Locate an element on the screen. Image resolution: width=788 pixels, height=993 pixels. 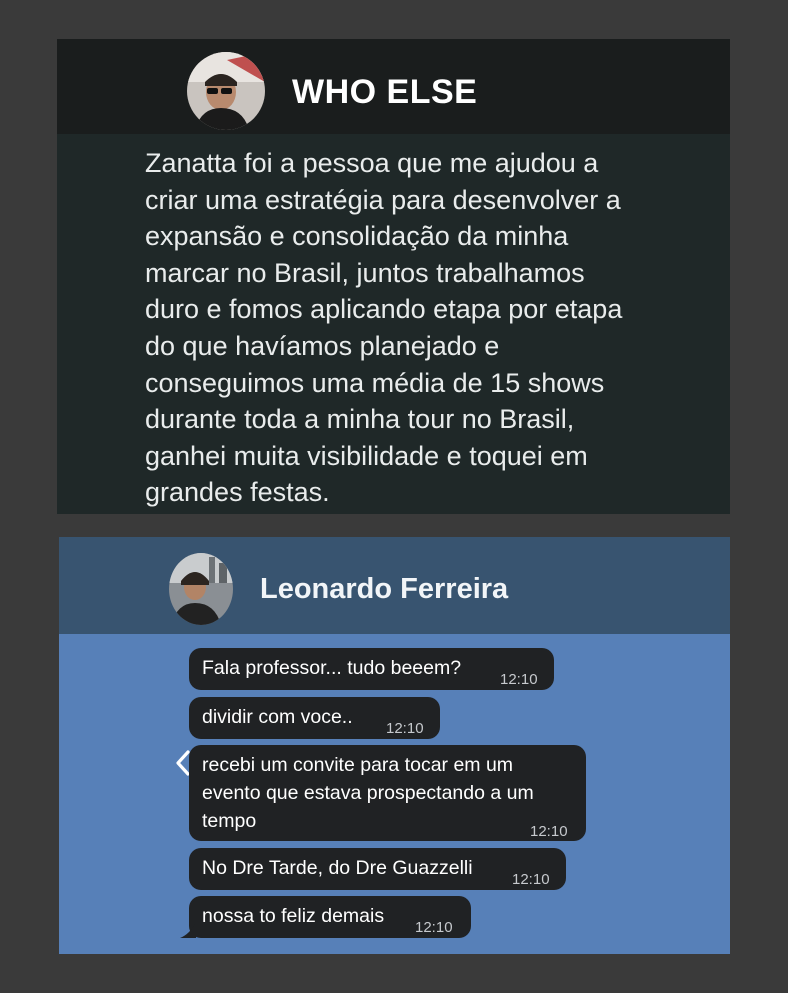
message-line: Zanatta foi a pessoa que me ajudou a is located at coordinates (372, 163).